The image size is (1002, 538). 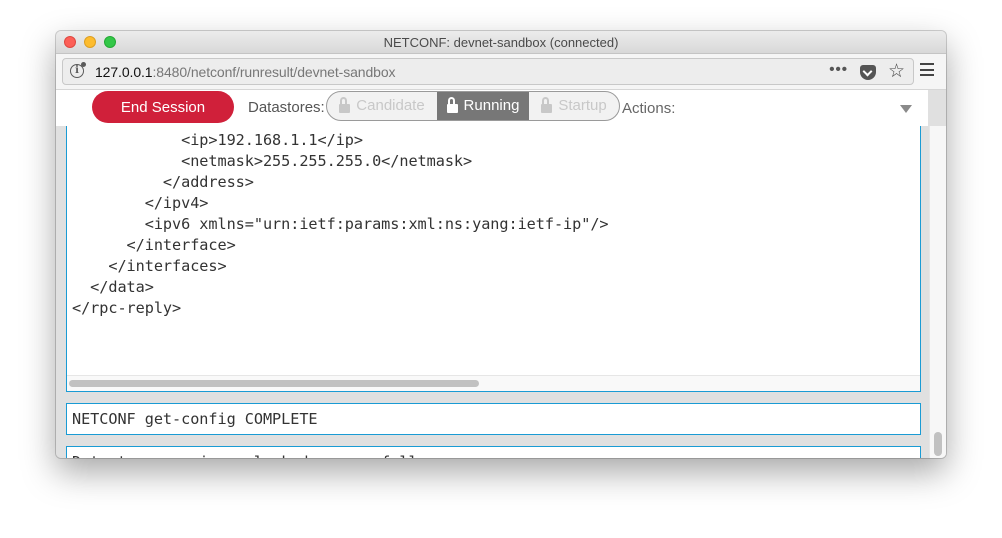 I want to click on url-actions: ••• ☆, so click(x=867, y=72).